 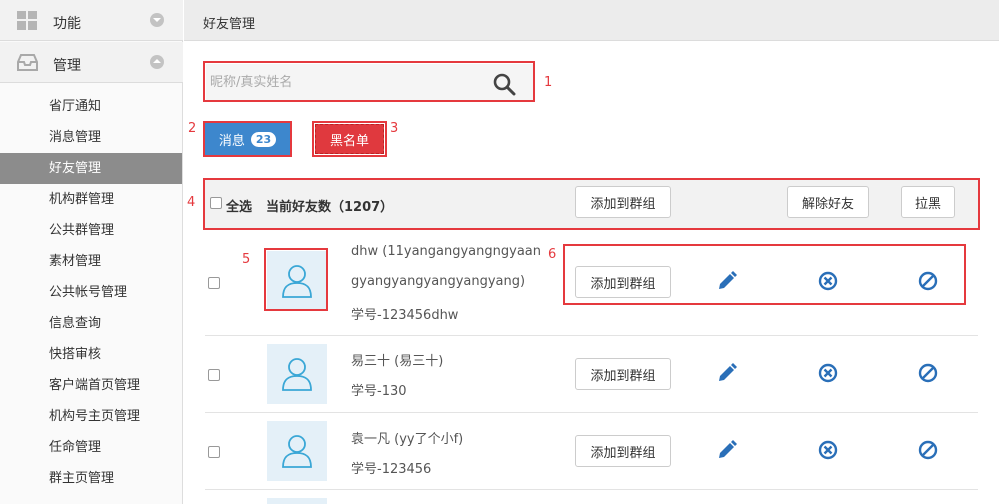 What do you see at coordinates (157, 62) in the screenshot?
I see `chevron-up-icon` at bounding box center [157, 62].